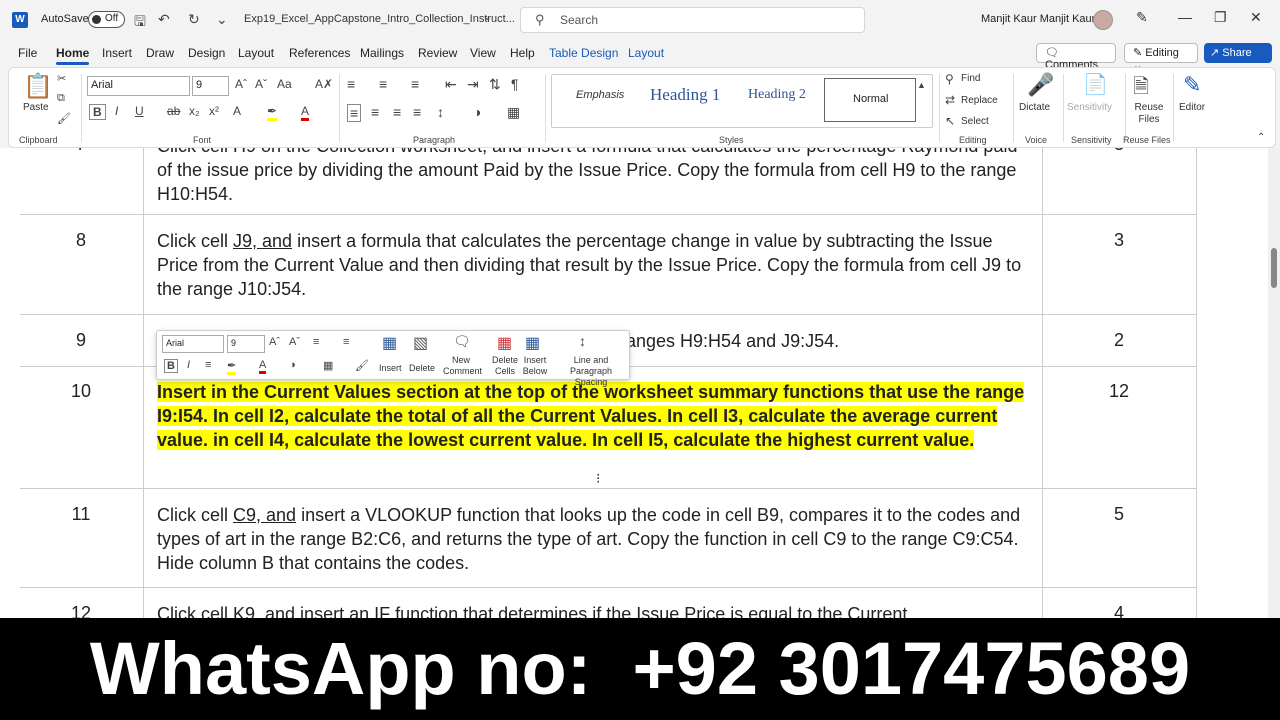 The width and height of the screenshot is (1280, 720). I want to click on select-icon: ↖, so click(950, 121).